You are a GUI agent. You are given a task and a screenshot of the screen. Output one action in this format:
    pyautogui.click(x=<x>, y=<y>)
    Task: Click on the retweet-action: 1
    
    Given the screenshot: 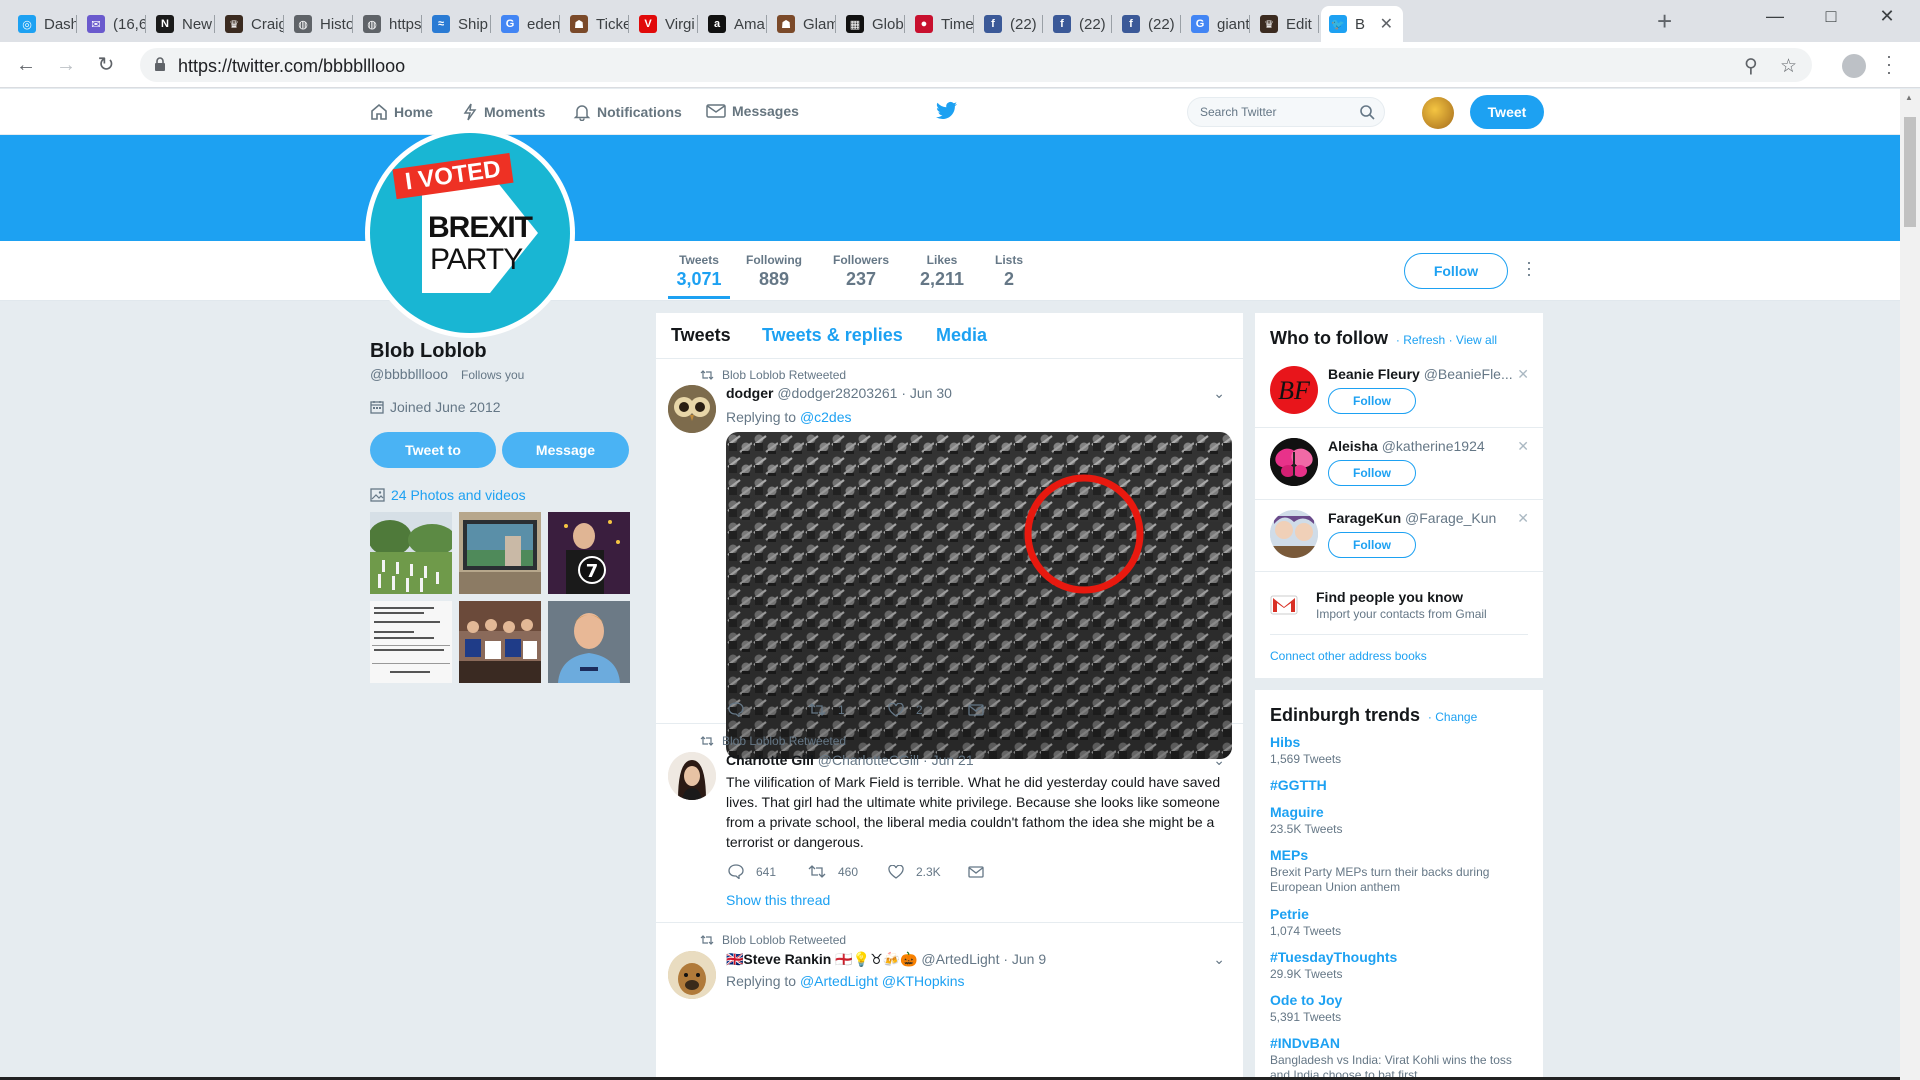 What is the action you would take?
    pyautogui.click(x=848, y=710)
    